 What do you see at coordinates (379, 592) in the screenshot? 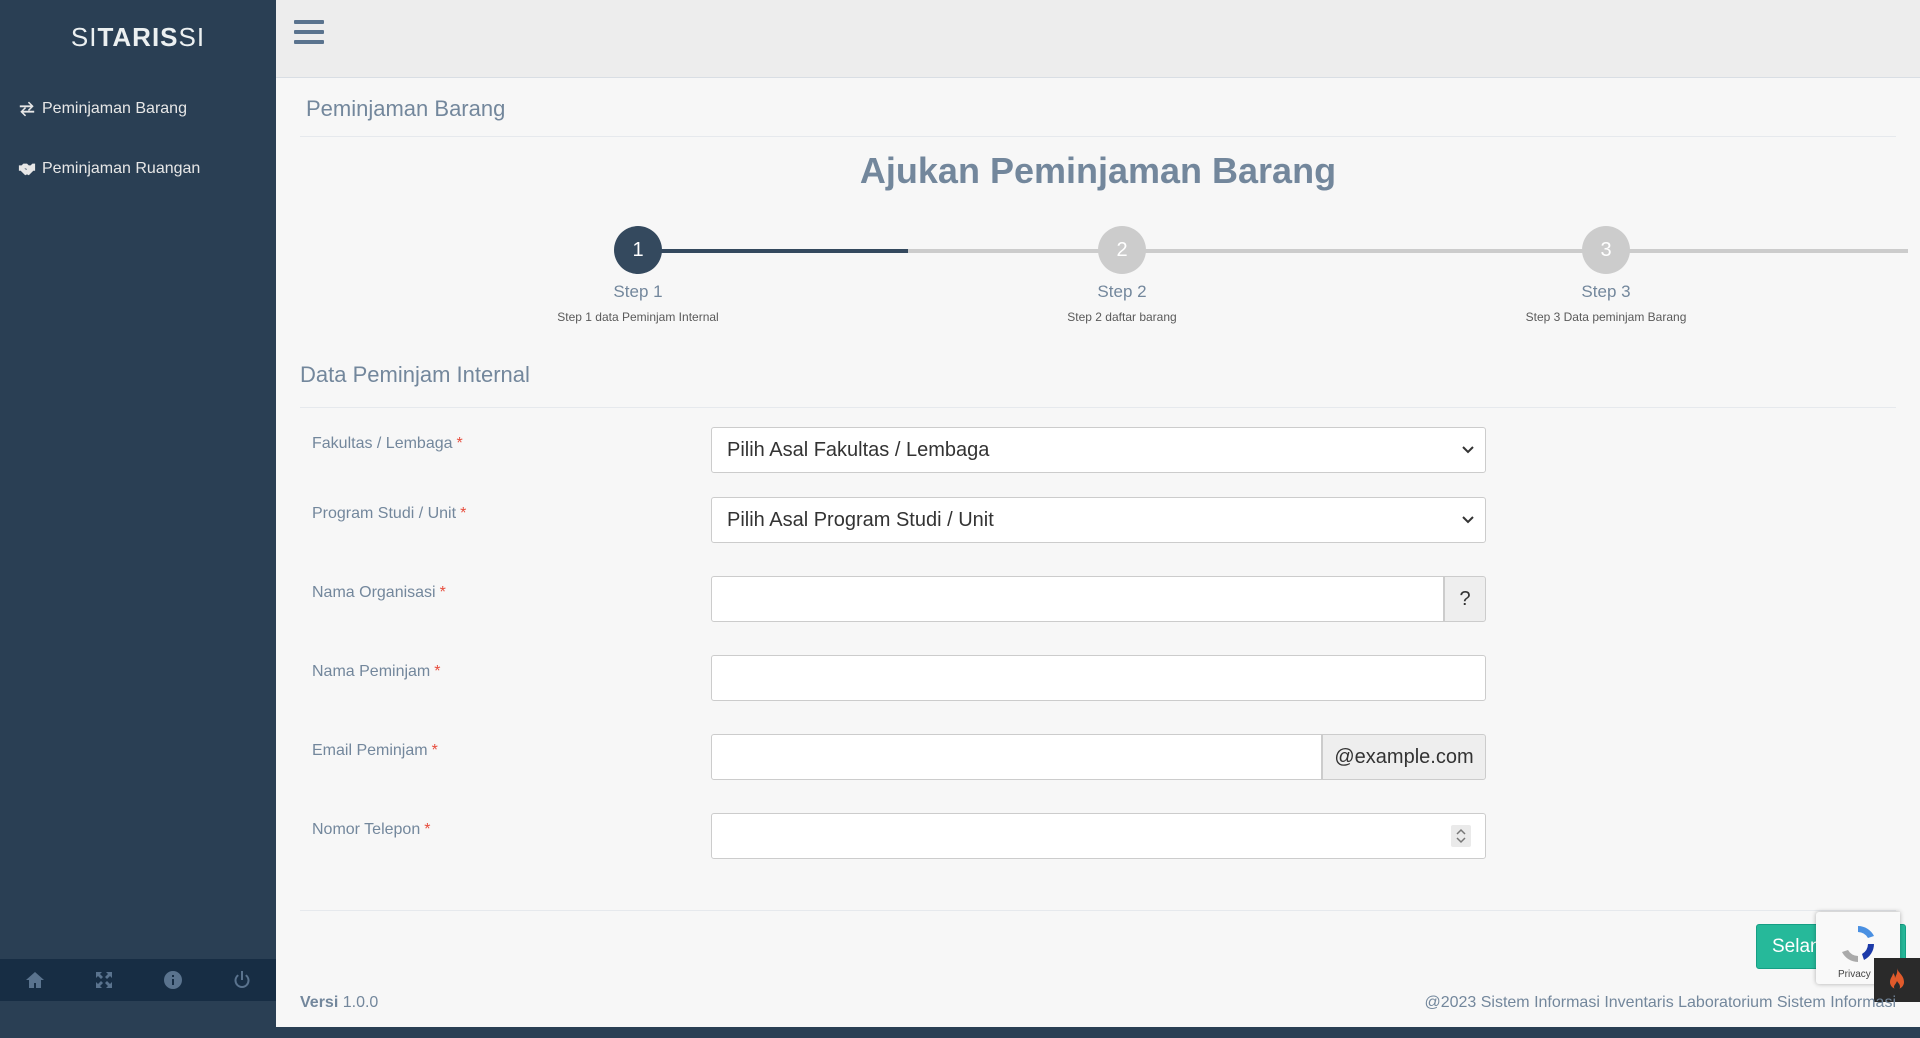
I see `organisasi-label: Nama Organisasi *` at bounding box center [379, 592].